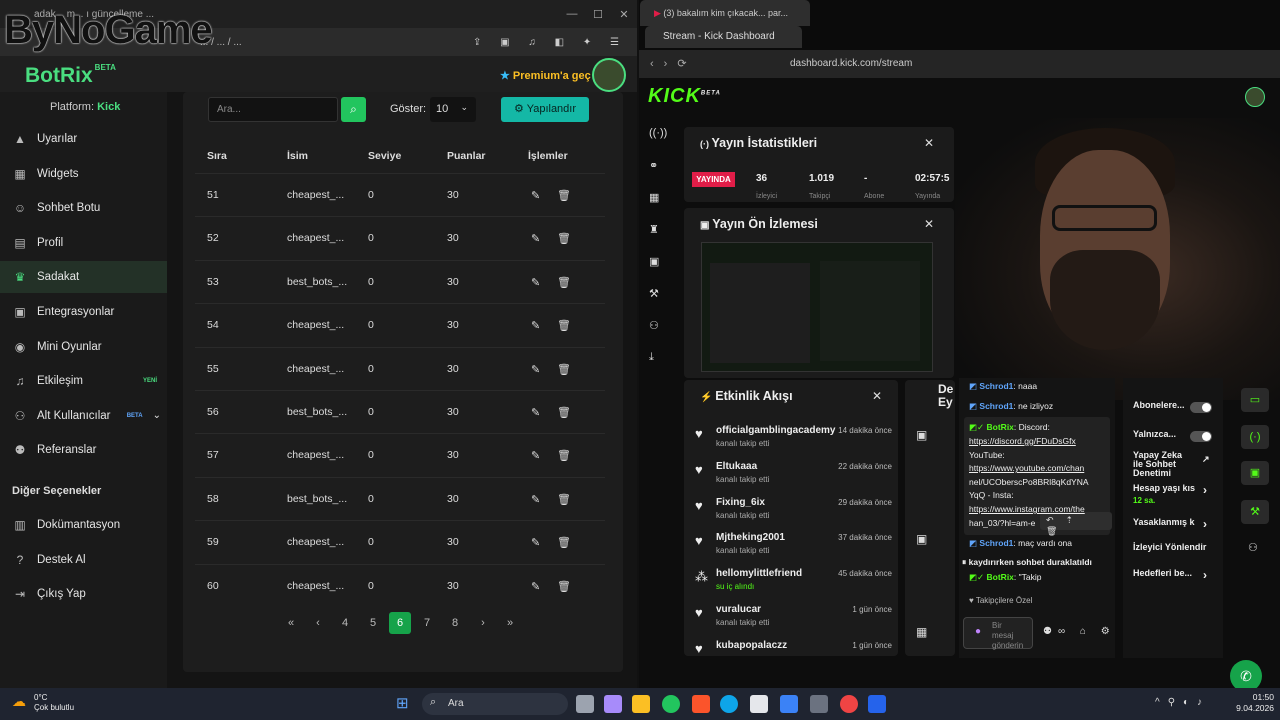 The image size is (1280, 720). Describe the element at coordinates (817, 307) in the screenshot. I see `stream-preview-video` at that location.